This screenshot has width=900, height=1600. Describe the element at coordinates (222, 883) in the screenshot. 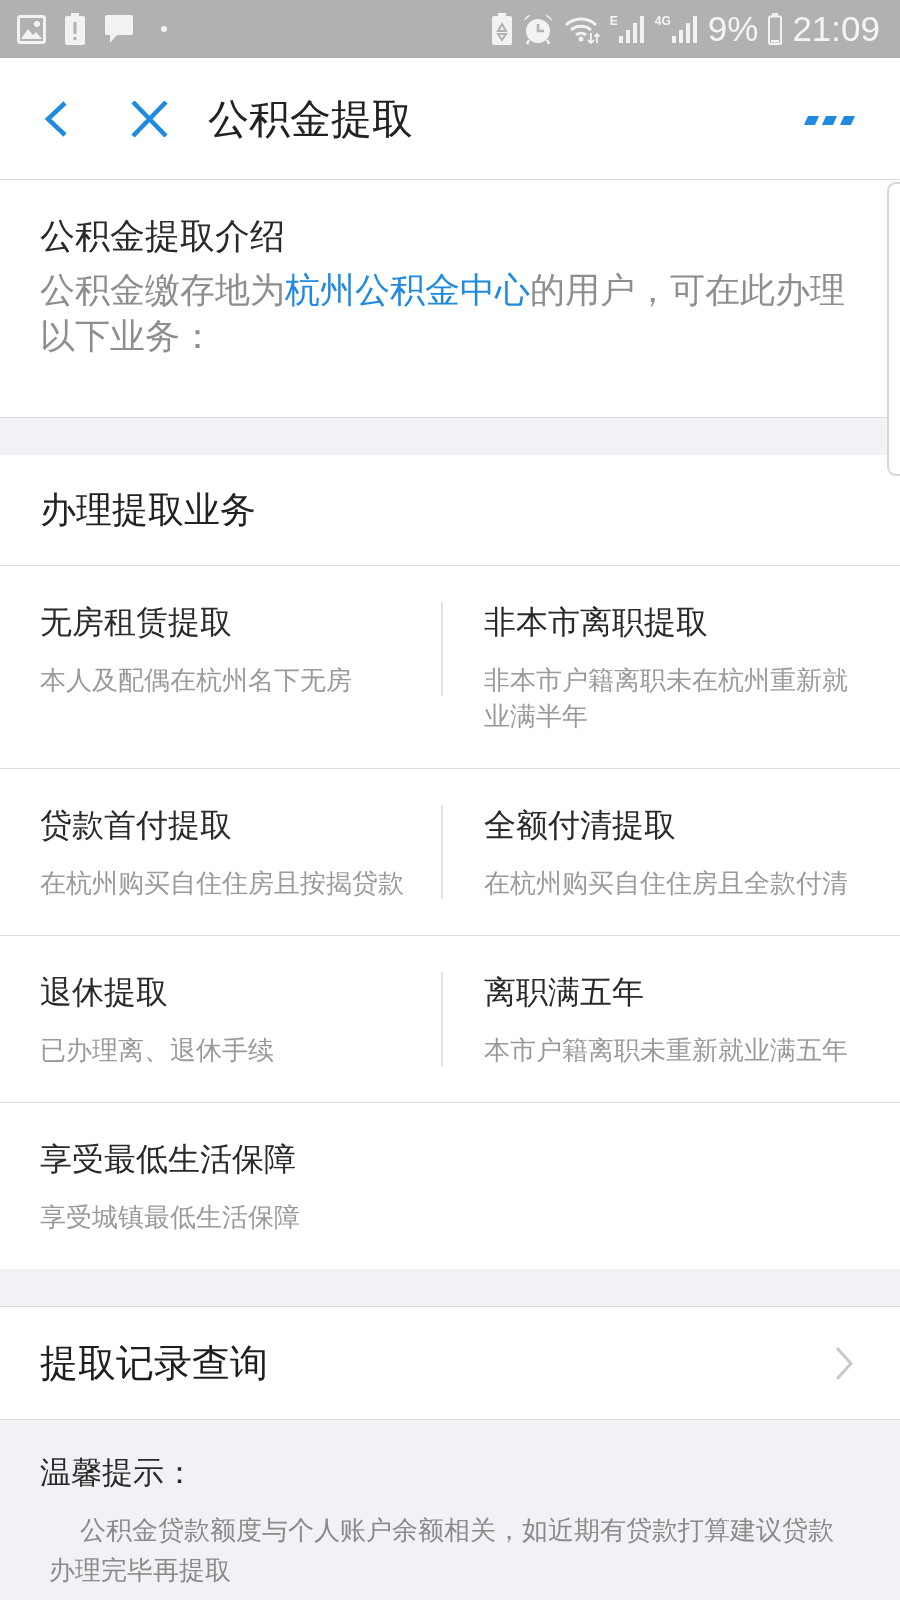

I see `service-description: 在杭州购买自住住房且按揭贷款` at that location.